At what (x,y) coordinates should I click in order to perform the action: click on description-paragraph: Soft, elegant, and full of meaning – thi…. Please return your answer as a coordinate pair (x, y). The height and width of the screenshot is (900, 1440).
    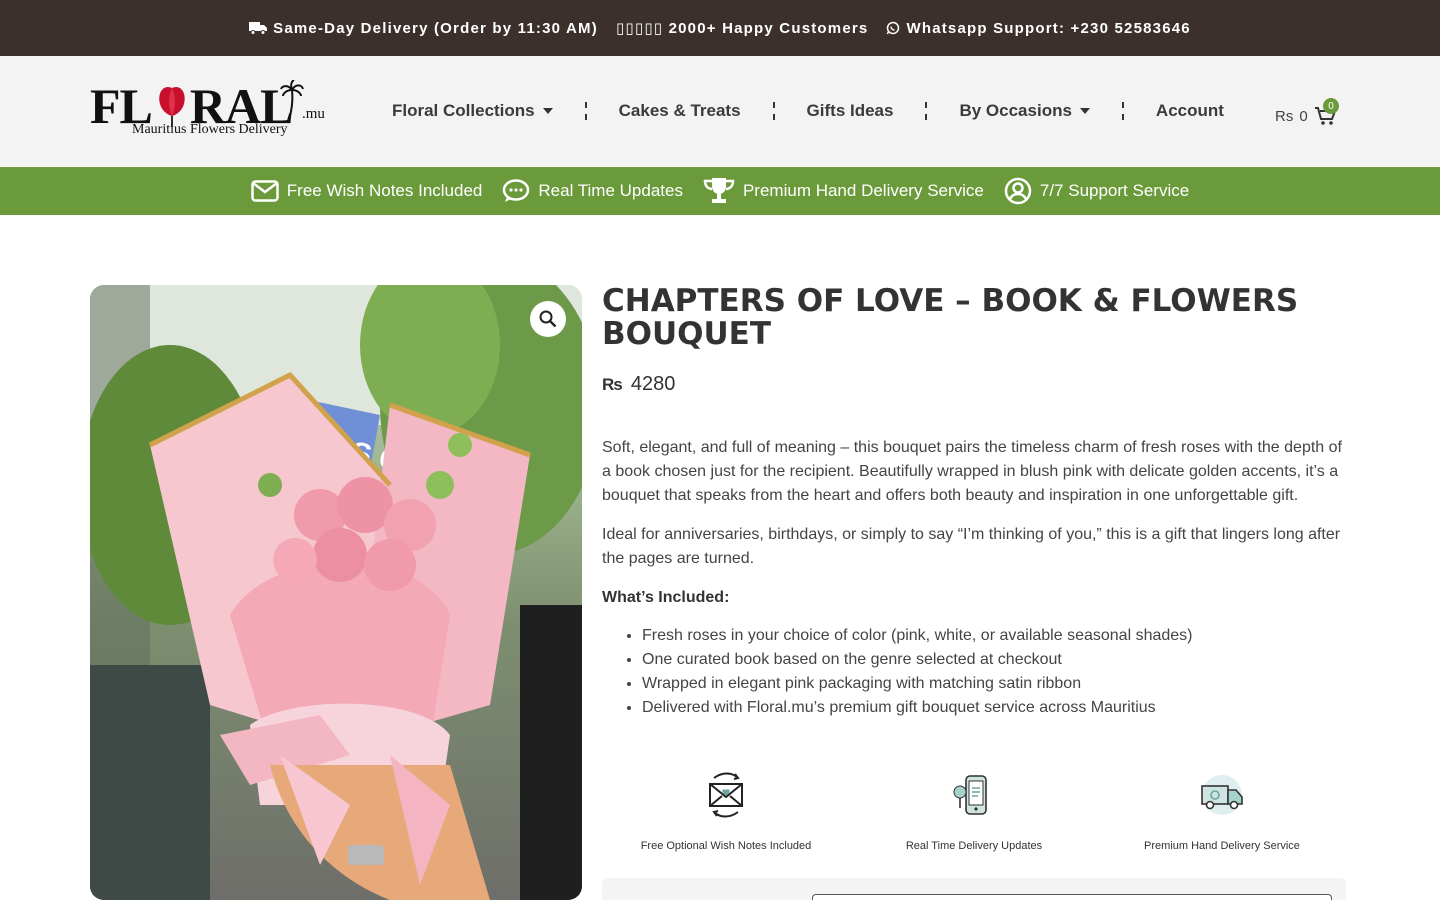
    Looking at the image, I should click on (972, 471).